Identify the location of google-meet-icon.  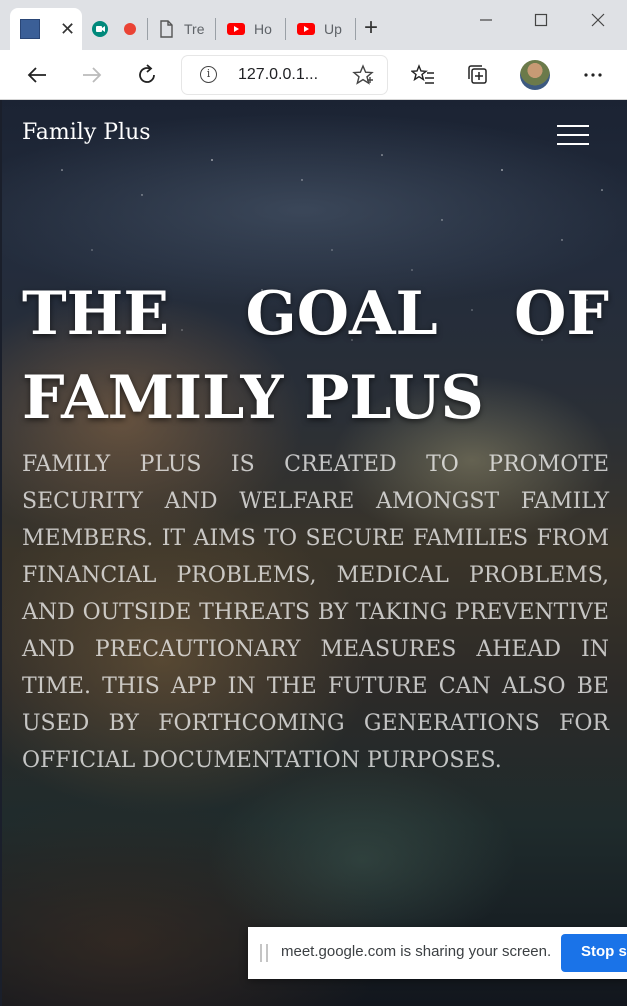
(100, 29).